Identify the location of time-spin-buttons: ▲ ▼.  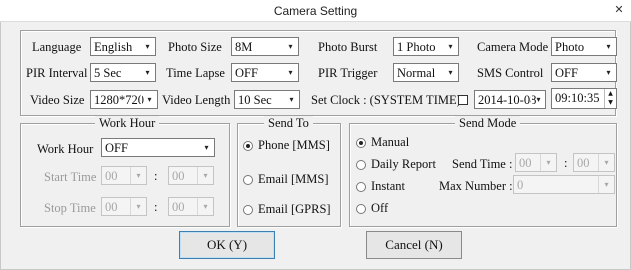
(610, 98).